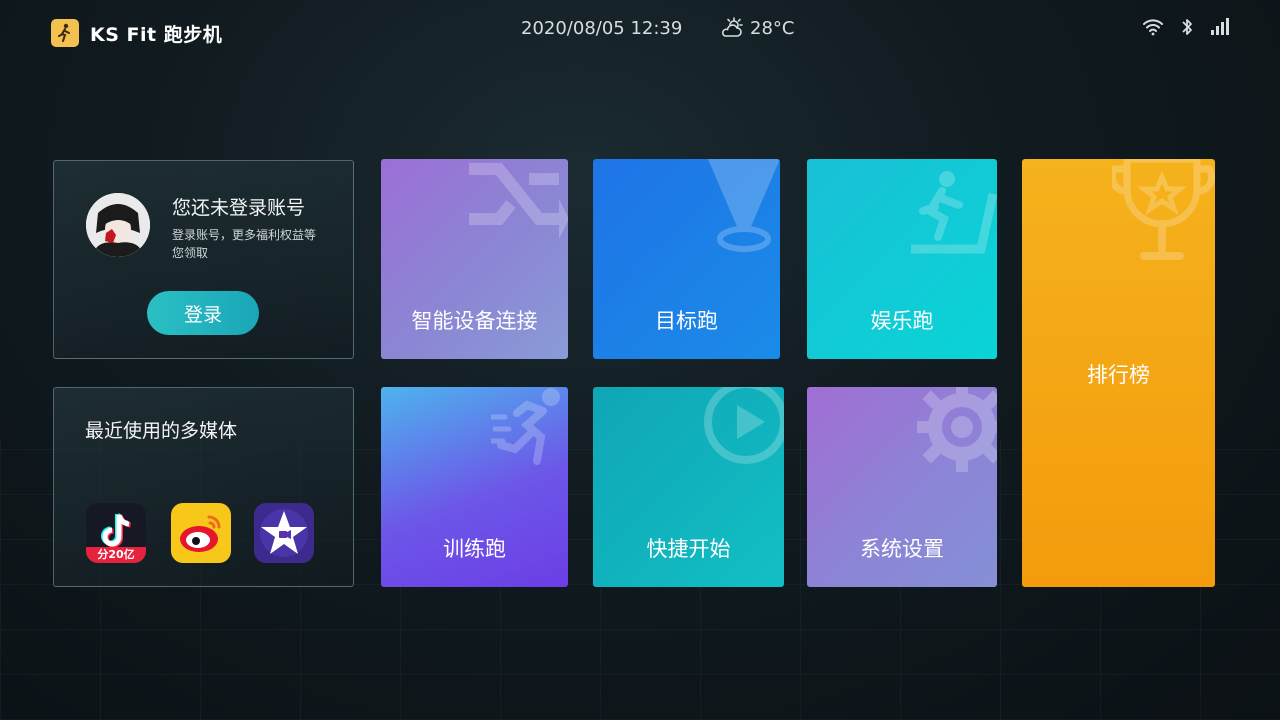 This screenshot has width=1280, height=720. What do you see at coordinates (1220, 26) in the screenshot?
I see `signal-icon` at bounding box center [1220, 26].